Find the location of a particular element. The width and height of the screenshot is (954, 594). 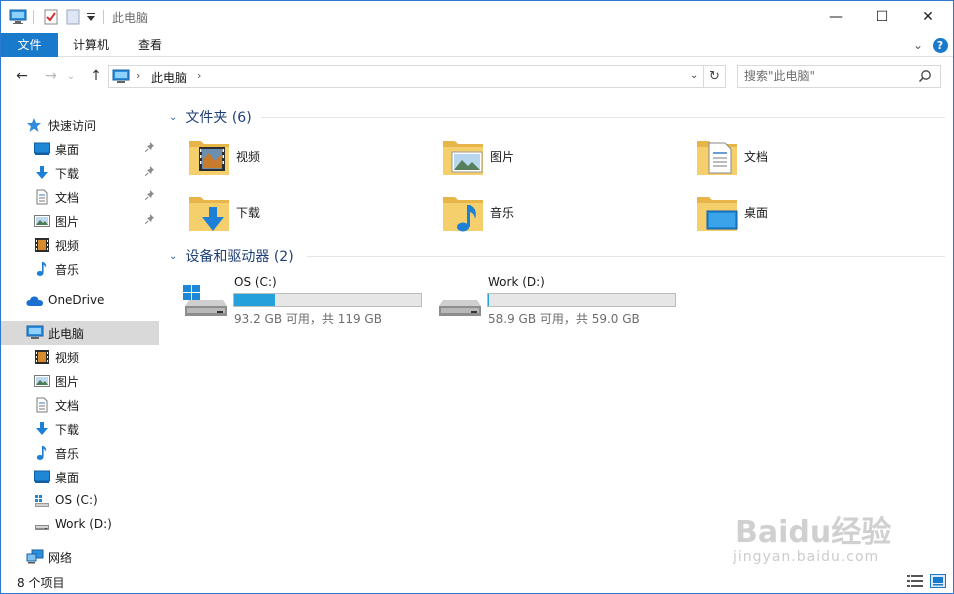

drive-name: Work (D:) is located at coordinates (516, 282).